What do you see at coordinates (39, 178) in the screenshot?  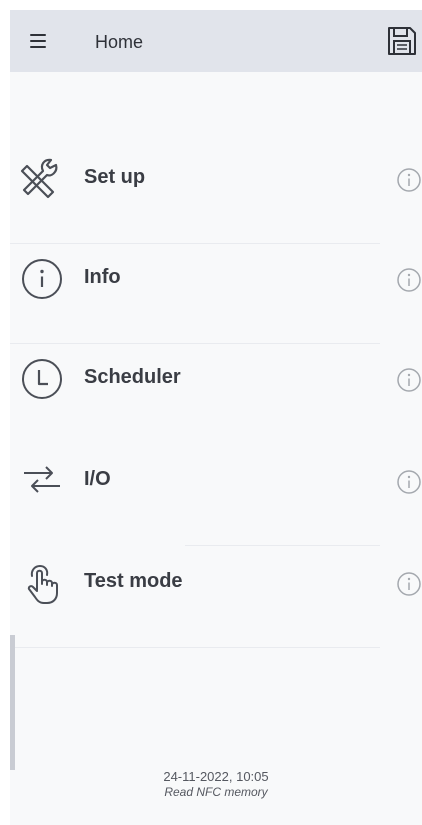 I see `tools-icon` at bounding box center [39, 178].